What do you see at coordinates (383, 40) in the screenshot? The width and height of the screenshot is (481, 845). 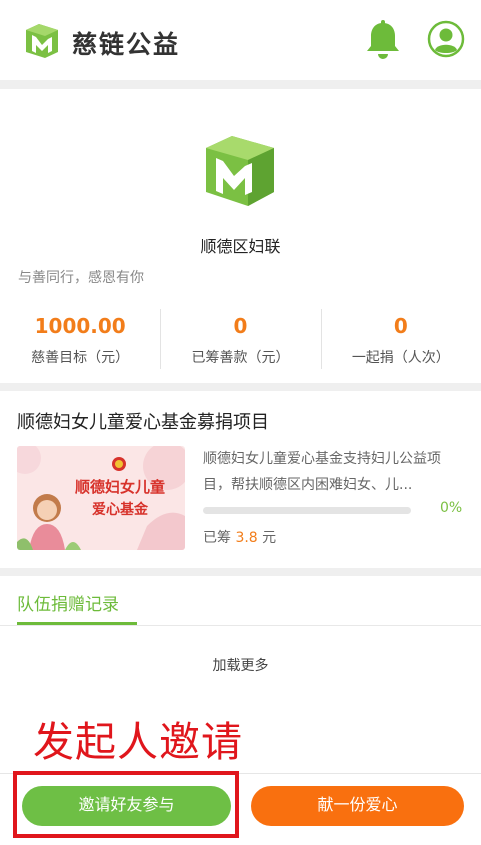 I see `bell-icon` at bounding box center [383, 40].